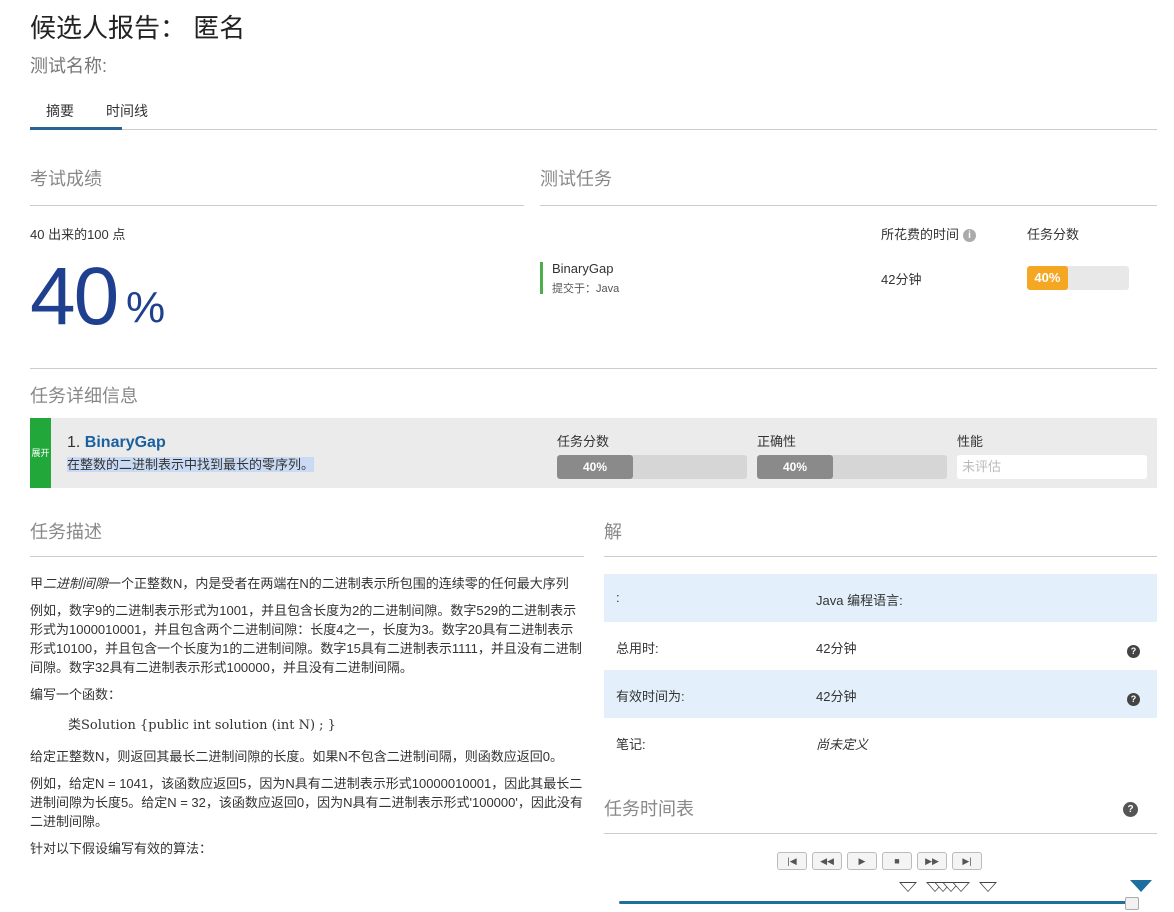 The width and height of the screenshot is (1174, 912). I want to click on description-heading: 任务描述, so click(66, 532).